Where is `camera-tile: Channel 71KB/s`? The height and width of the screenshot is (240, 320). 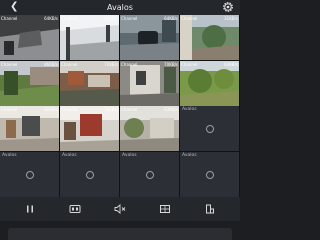
camera-tile: Channel 71KB/s is located at coordinates (89, 83).